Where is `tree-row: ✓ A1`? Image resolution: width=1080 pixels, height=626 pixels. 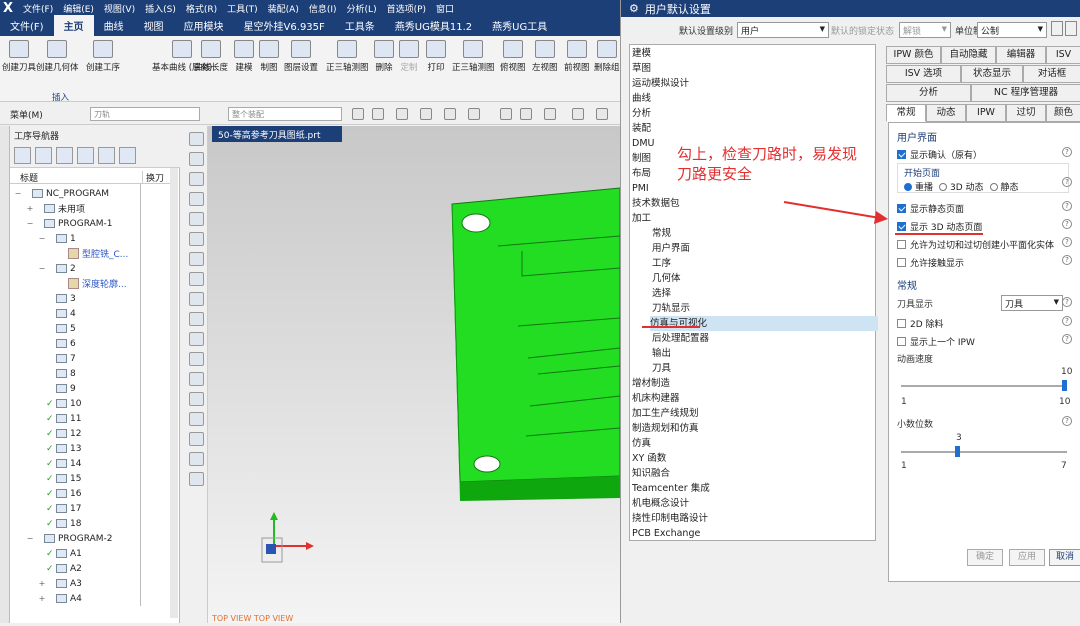
tree-row: ✓ A1 is located at coordinates (46, 553).